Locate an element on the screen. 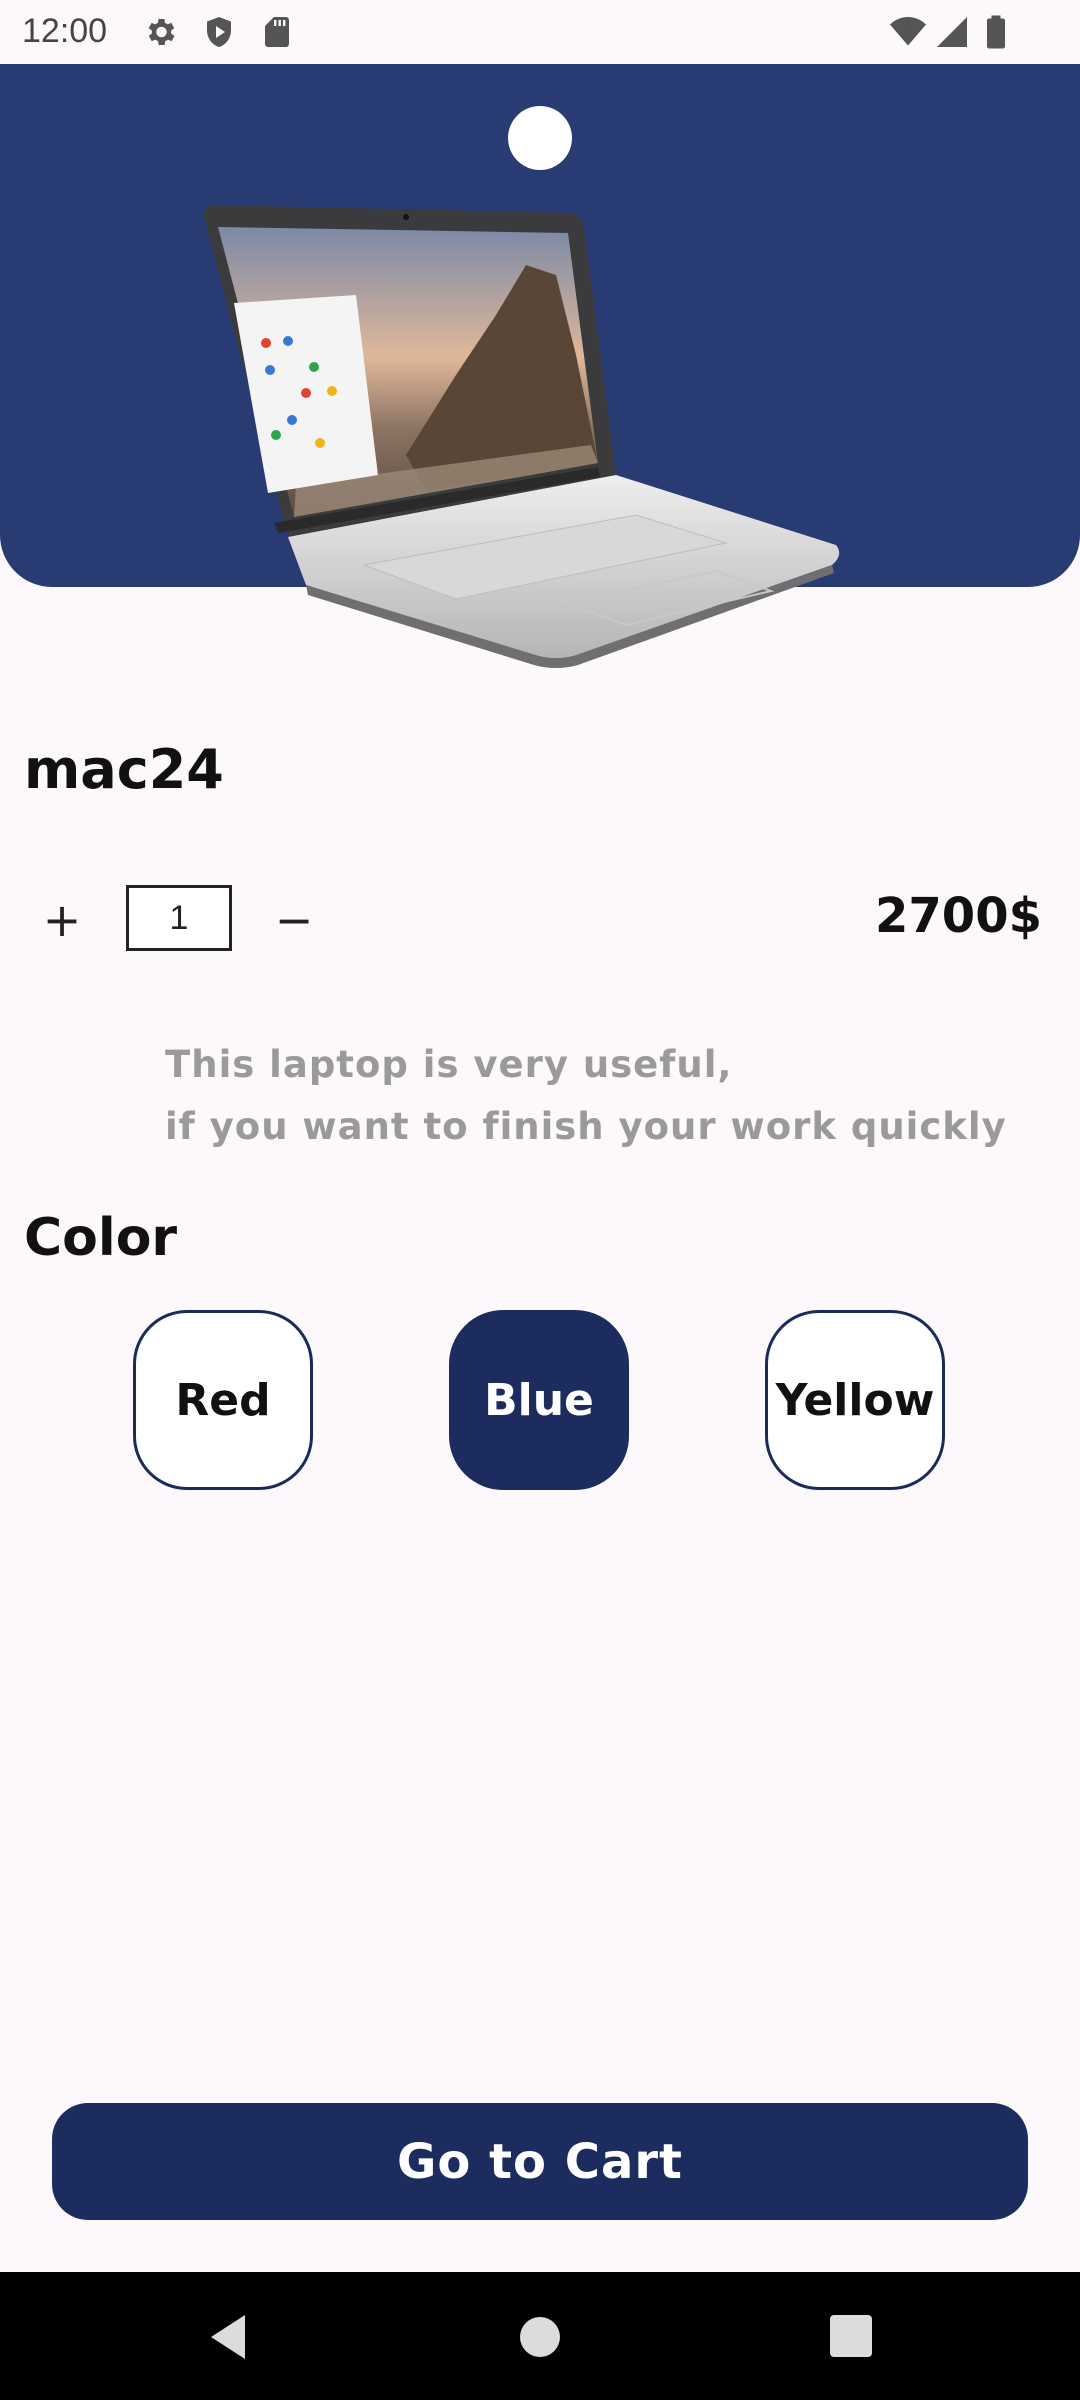 This screenshot has height=2400, width=1080. decrease-quantity-button: − is located at coordinates (294, 920).